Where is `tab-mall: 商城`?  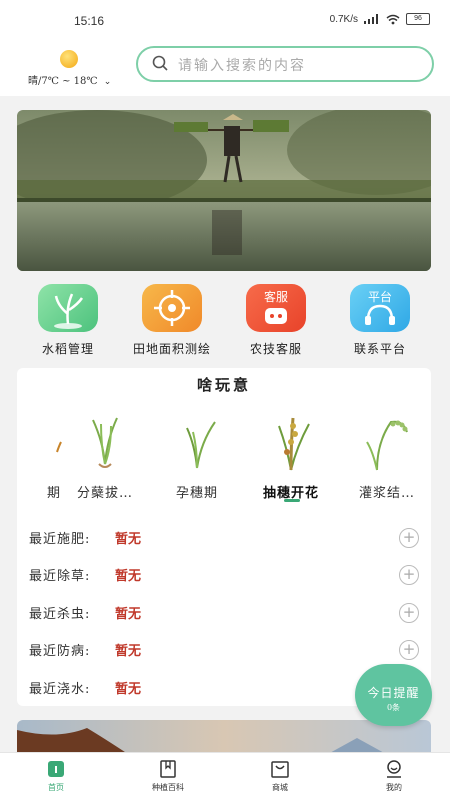 tab-mall: 商城 is located at coordinates (280, 776).